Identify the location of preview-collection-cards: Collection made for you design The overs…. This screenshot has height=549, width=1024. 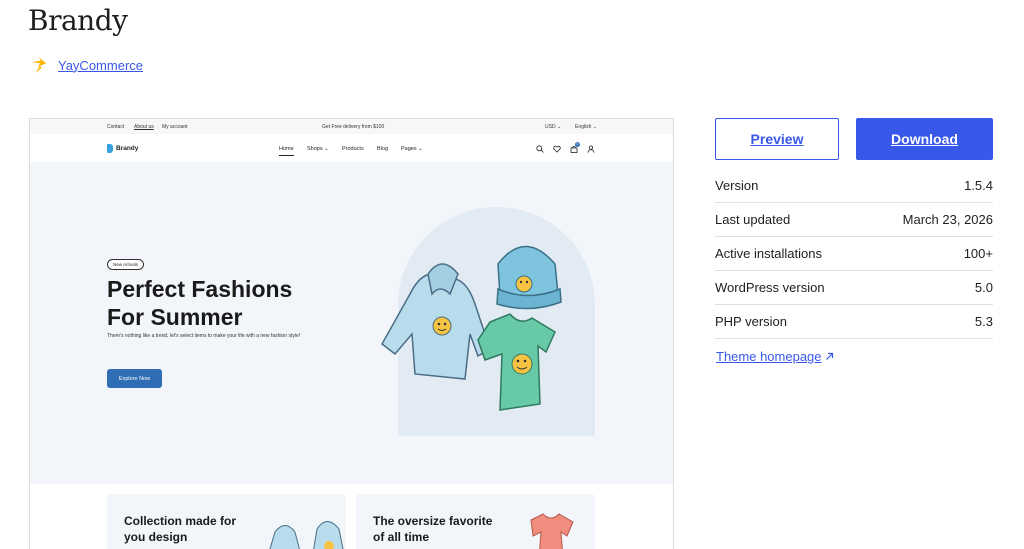
(351, 516).